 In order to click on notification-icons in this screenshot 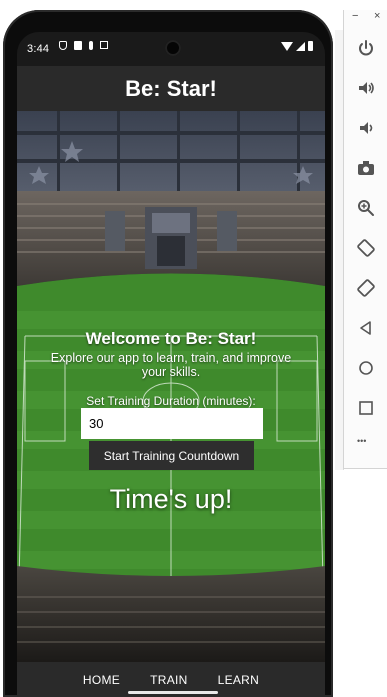, I will do `click(83, 45)`.